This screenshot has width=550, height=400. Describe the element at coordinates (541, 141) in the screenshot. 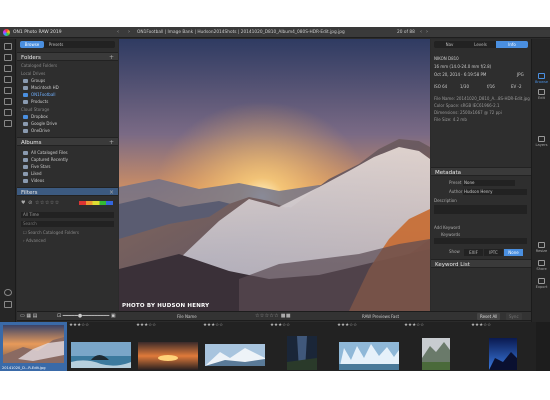

I see `module-layers: Layers` at that location.